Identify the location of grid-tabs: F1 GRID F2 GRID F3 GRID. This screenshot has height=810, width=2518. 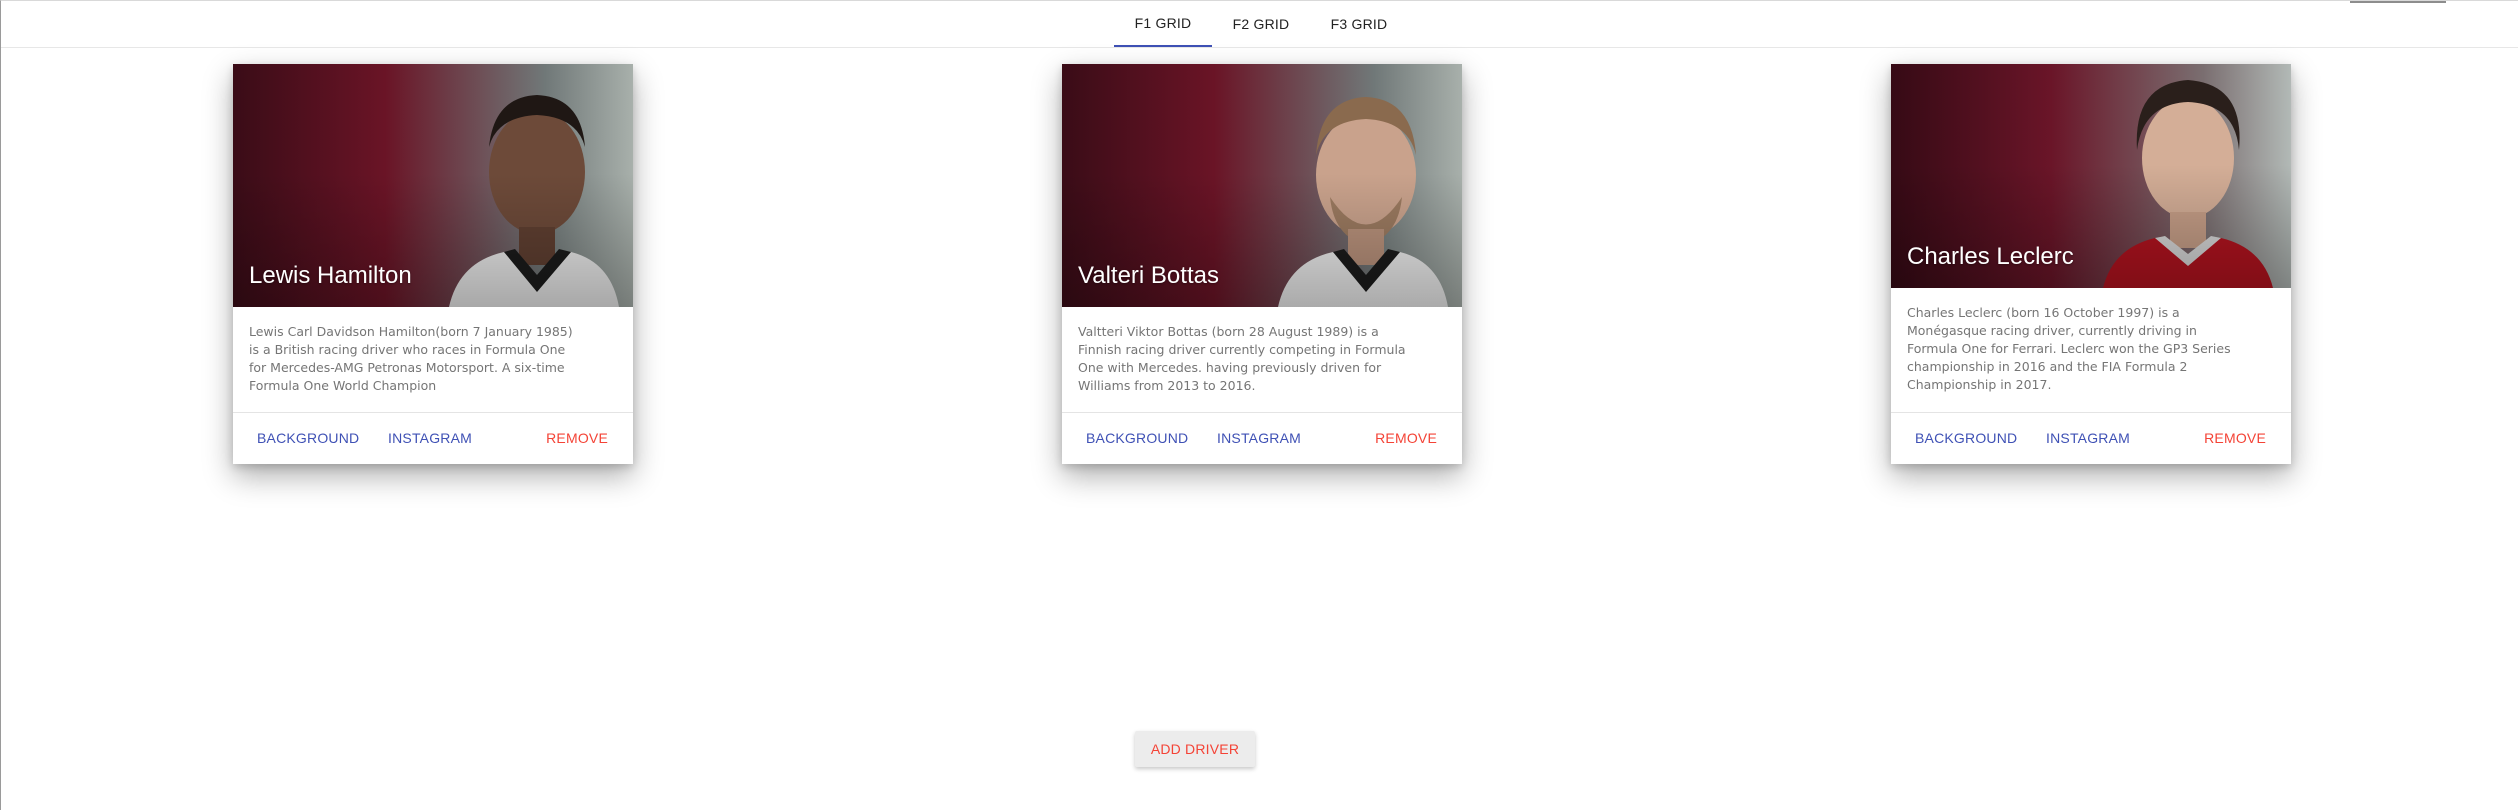
(1259, 24).